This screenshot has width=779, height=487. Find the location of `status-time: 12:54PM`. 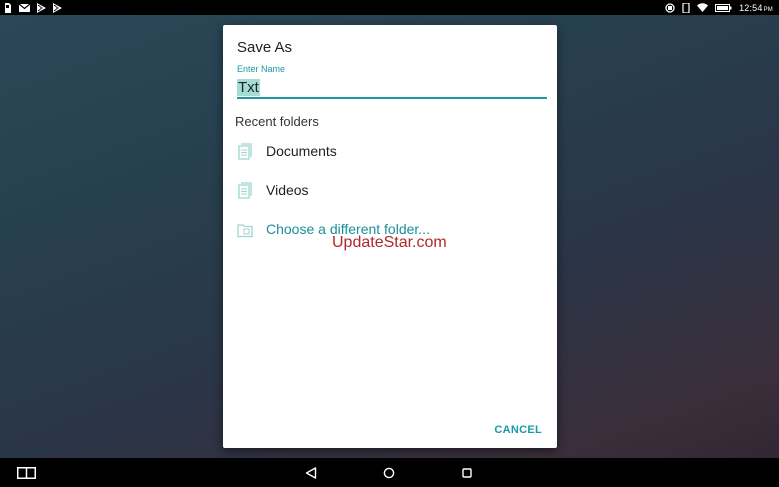

status-time: 12:54PM is located at coordinates (756, 7).